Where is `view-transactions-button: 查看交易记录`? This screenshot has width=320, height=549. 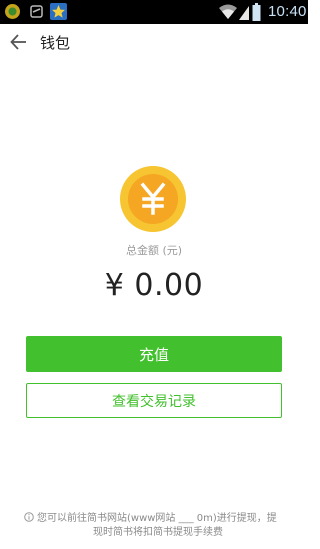
view-transactions-button: 查看交易记录 is located at coordinates (154, 400).